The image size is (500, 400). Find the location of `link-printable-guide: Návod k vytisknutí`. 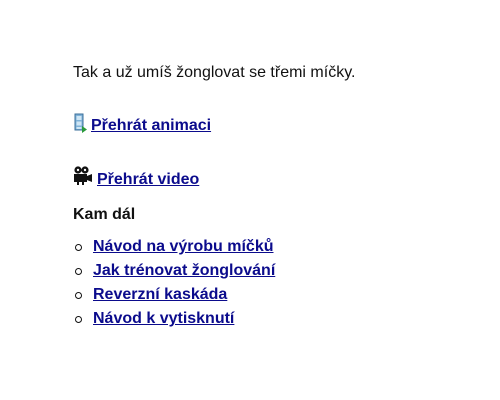

link-printable-guide: Návod k vytisknutí is located at coordinates (163, 318).